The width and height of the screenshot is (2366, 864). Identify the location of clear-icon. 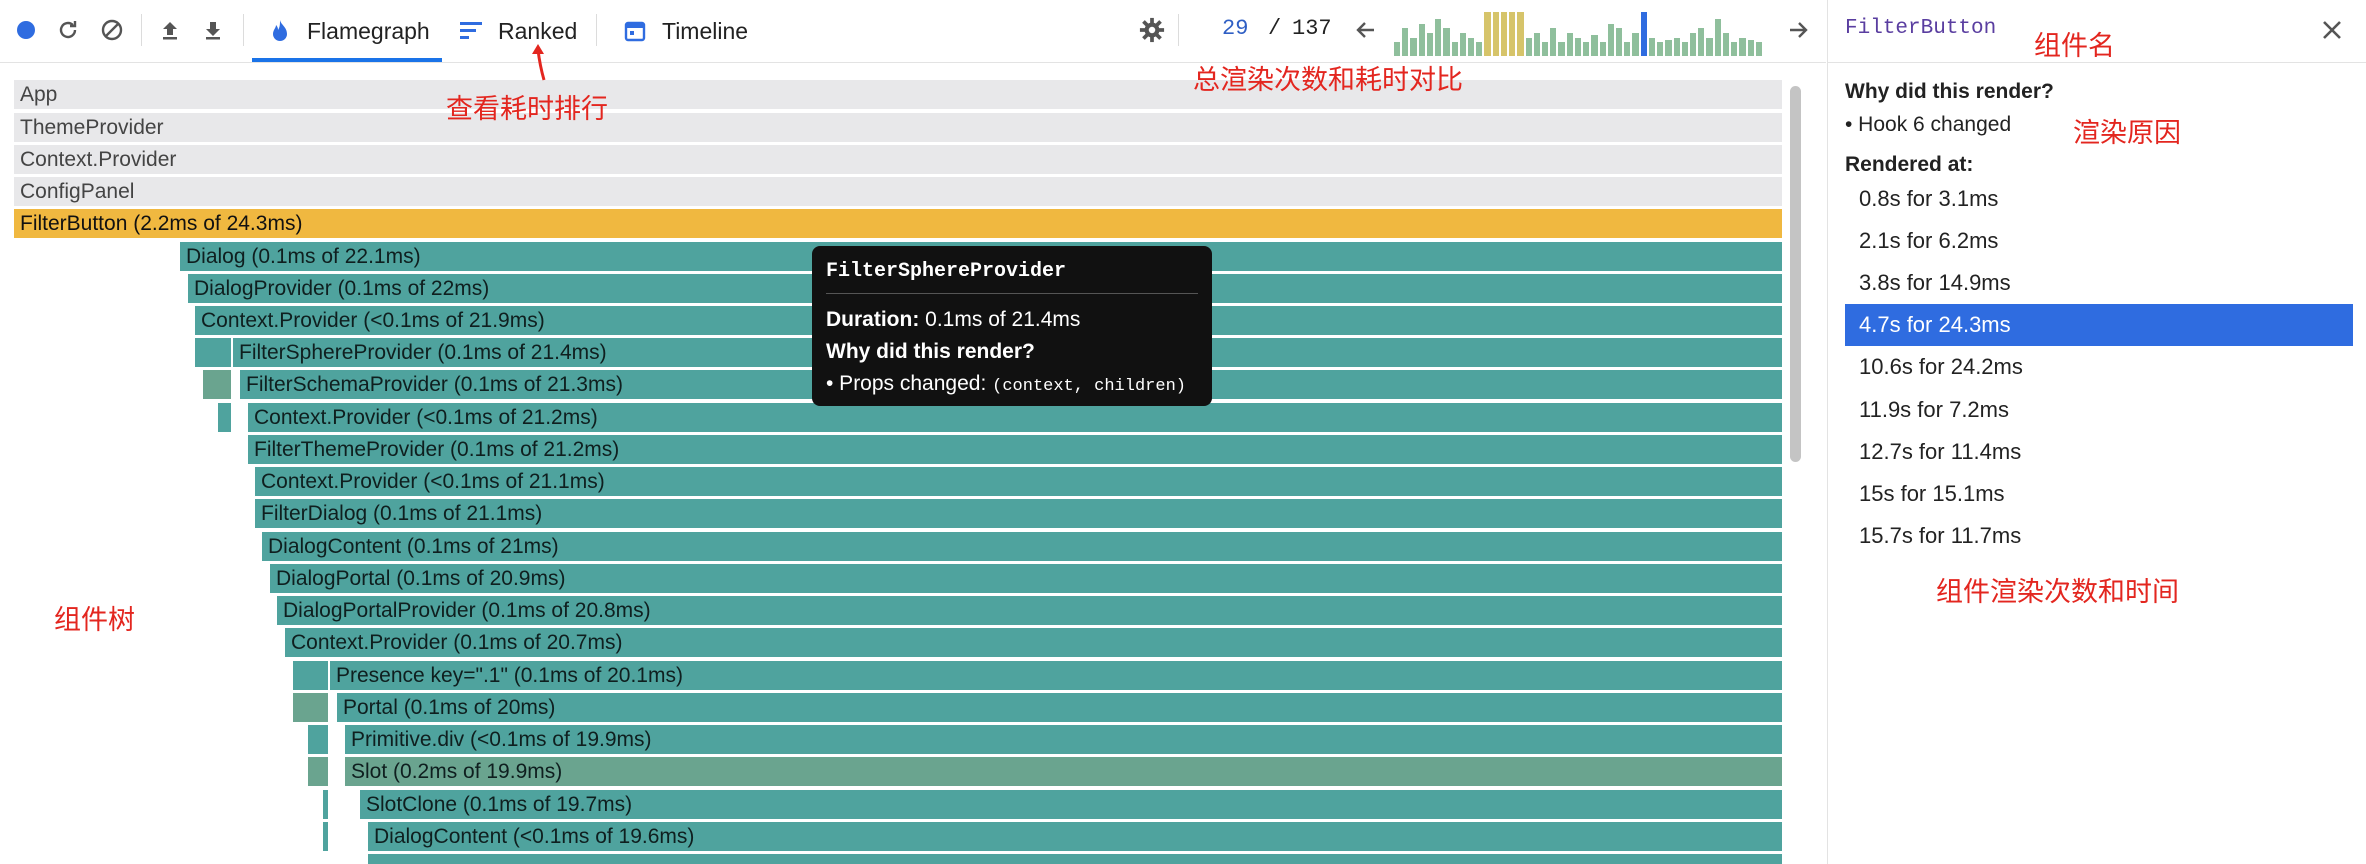
(112, 30).